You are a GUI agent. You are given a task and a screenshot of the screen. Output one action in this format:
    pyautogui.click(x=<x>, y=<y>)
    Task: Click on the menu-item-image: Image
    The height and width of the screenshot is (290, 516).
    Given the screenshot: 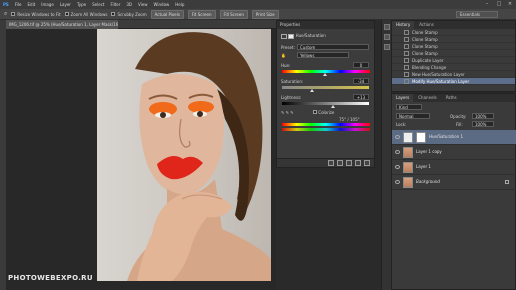 What is the action you would take?
    pyautogui.click(x=47, y=4)
    